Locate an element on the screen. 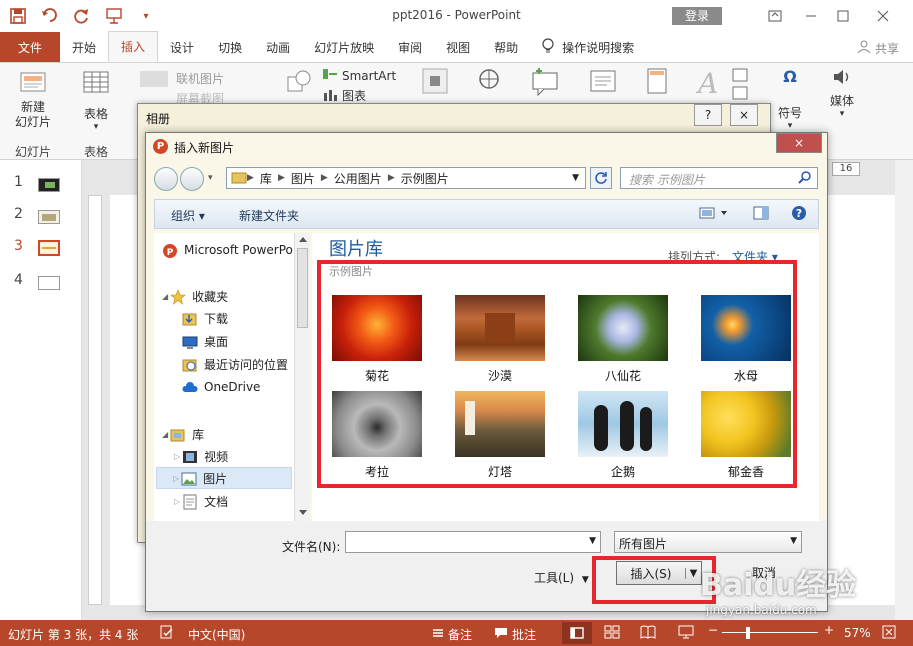  slide-sorter-icon is located at coordinates (612, 633).